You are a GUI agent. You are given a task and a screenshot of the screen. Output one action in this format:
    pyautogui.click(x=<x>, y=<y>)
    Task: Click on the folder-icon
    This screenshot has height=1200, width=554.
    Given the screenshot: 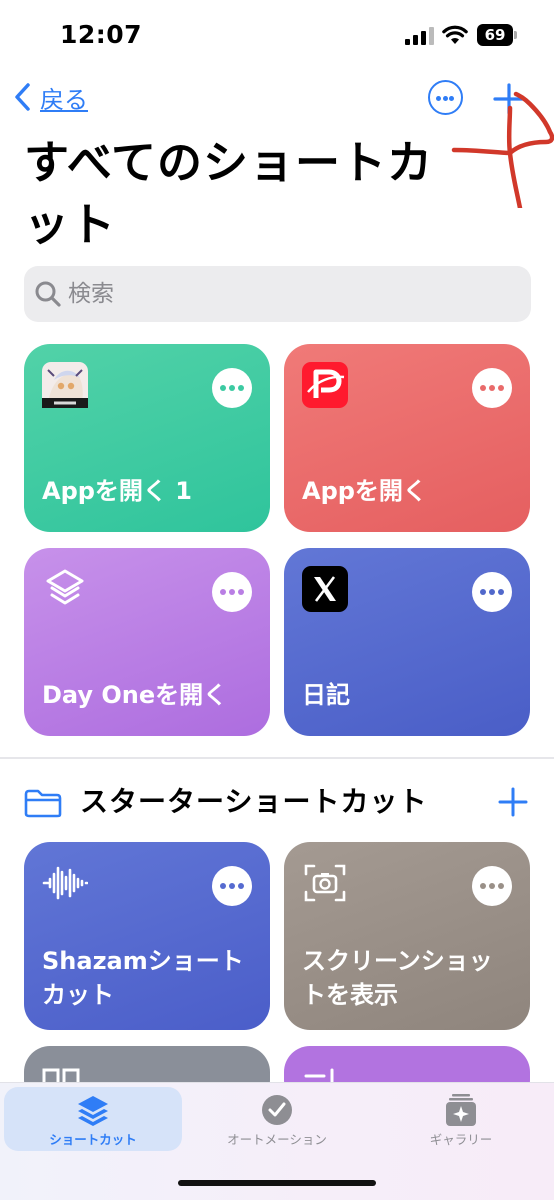 What is the action you would take?
    pyautogui.click(x=43, y=803)
    